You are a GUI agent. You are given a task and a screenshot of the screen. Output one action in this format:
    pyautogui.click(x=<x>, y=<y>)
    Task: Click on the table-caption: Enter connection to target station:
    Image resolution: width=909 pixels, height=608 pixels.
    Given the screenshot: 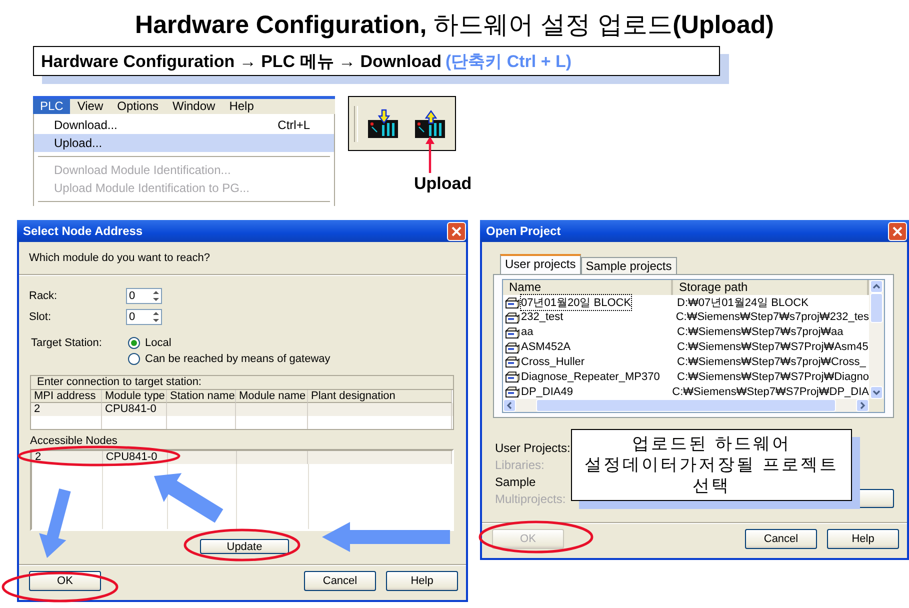 What is the action you would take?
    pyautogui.click(x=119, y=382)
    